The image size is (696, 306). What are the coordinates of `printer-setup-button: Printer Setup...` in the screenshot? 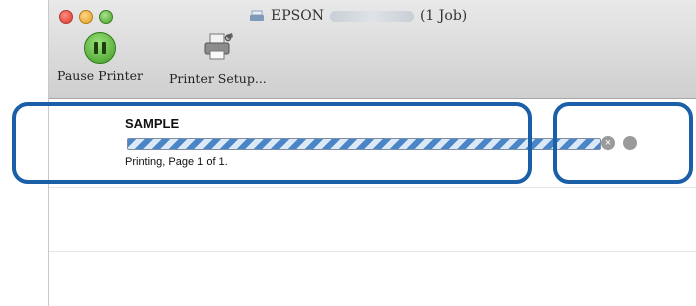 It's located at (218, 59).